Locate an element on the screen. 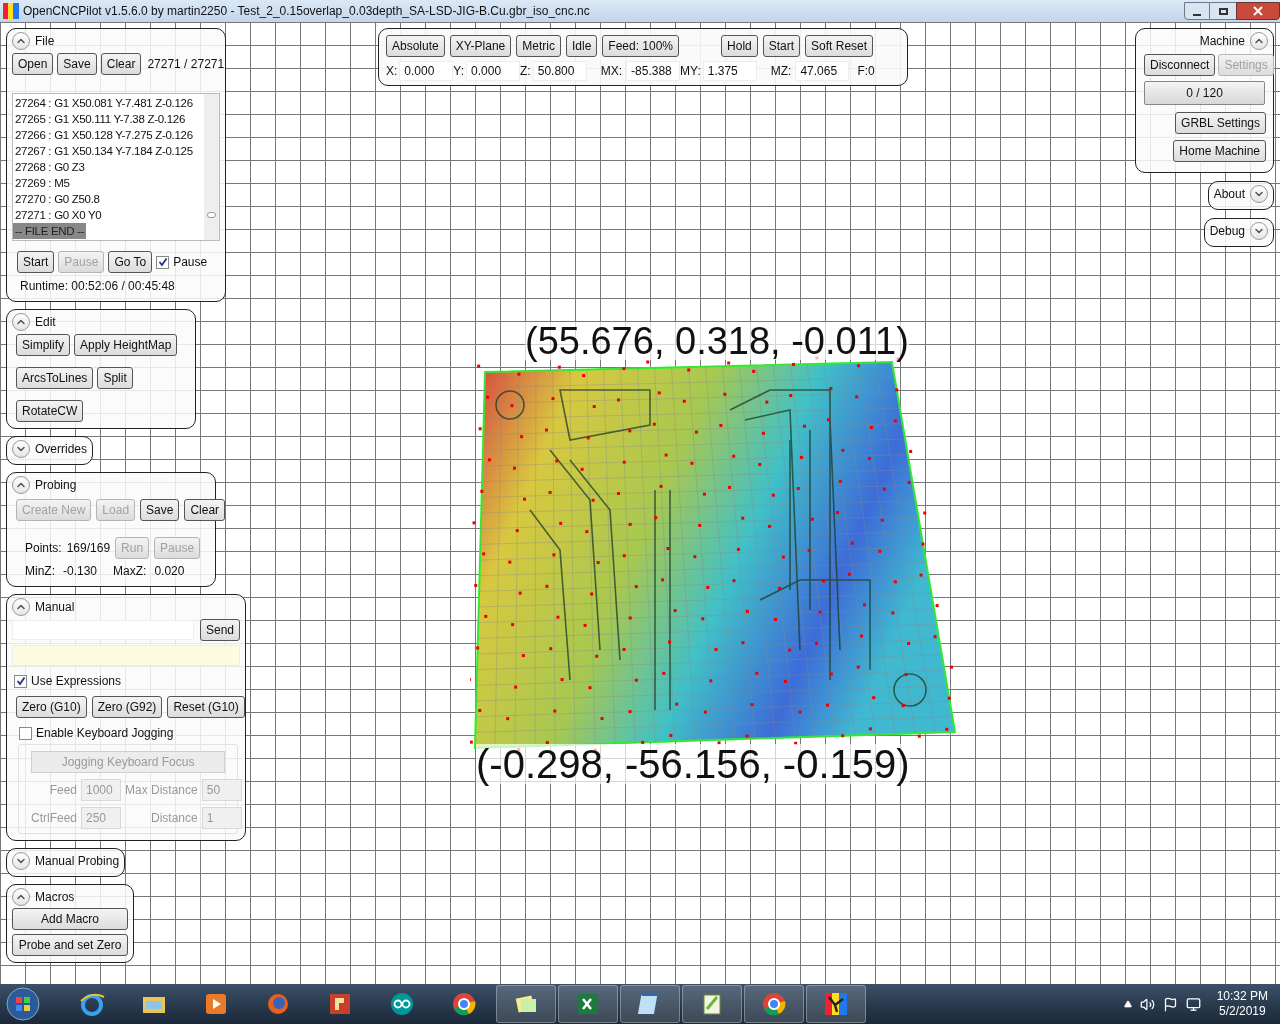  gcode-list is located at coordinates (116, 167).